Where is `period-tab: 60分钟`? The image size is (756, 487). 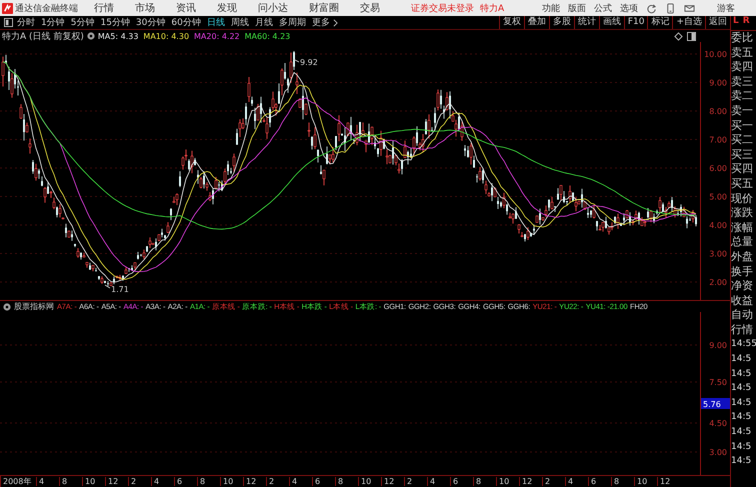 period-tab: 60分钟 is located at coordinates (186, 22).